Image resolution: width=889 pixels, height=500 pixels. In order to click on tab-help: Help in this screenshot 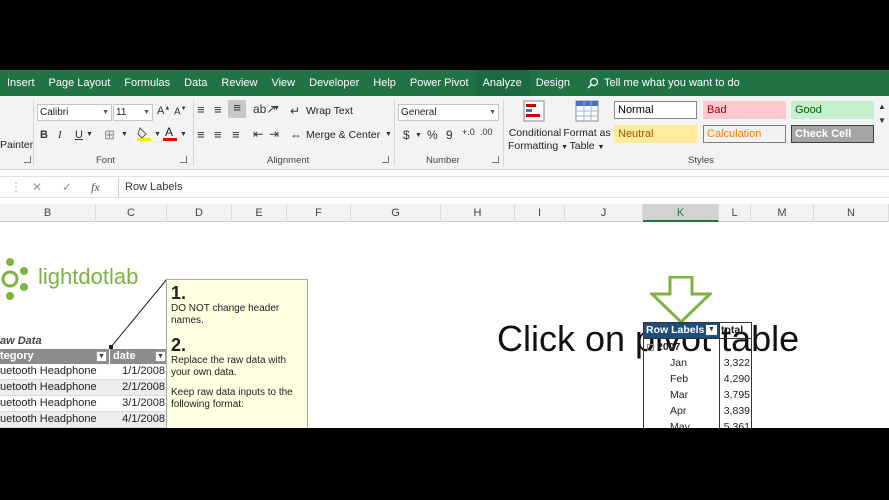, I will do `click(384, 83)`.